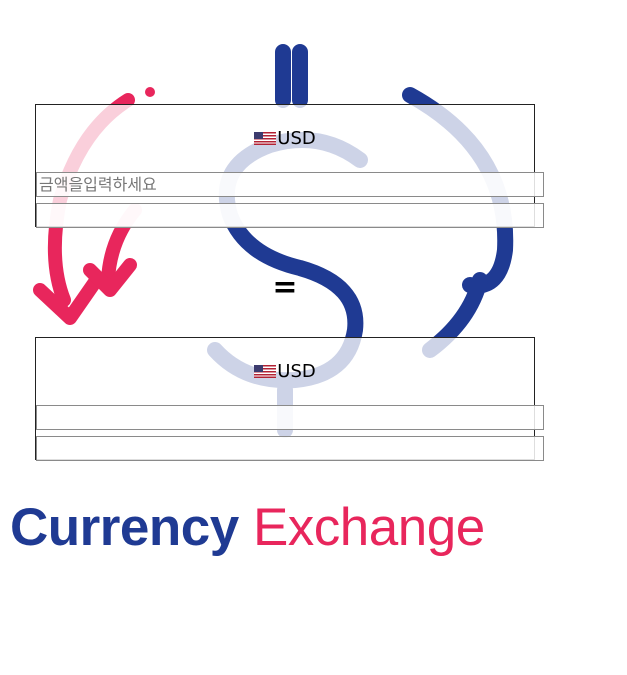 The width and height of the screenshot is (627, 675). I want to click on brand-logo-text: Currency Exchange, so click(247, 527).